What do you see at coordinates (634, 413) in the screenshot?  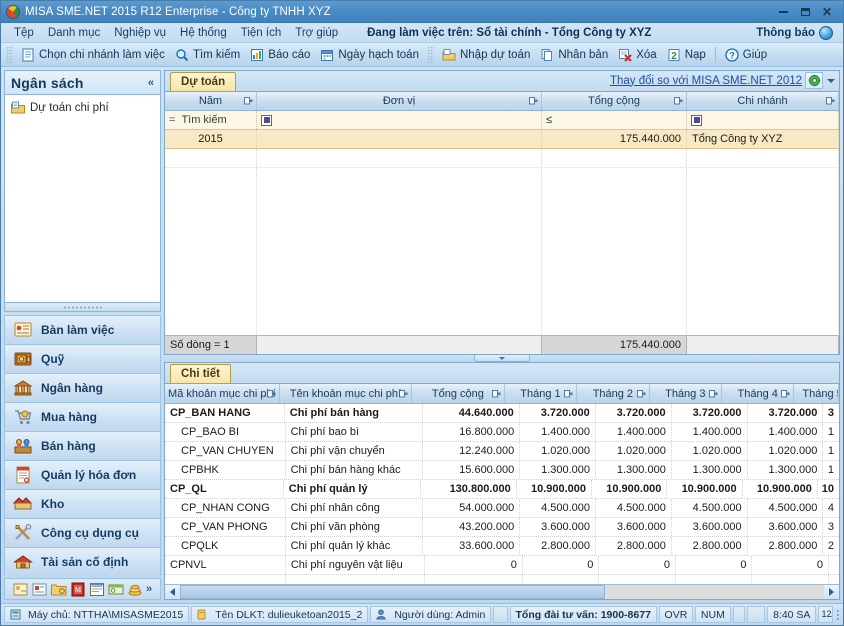 I see `cell-thang-2: 3.720.000` at bounding box center [634, 413].